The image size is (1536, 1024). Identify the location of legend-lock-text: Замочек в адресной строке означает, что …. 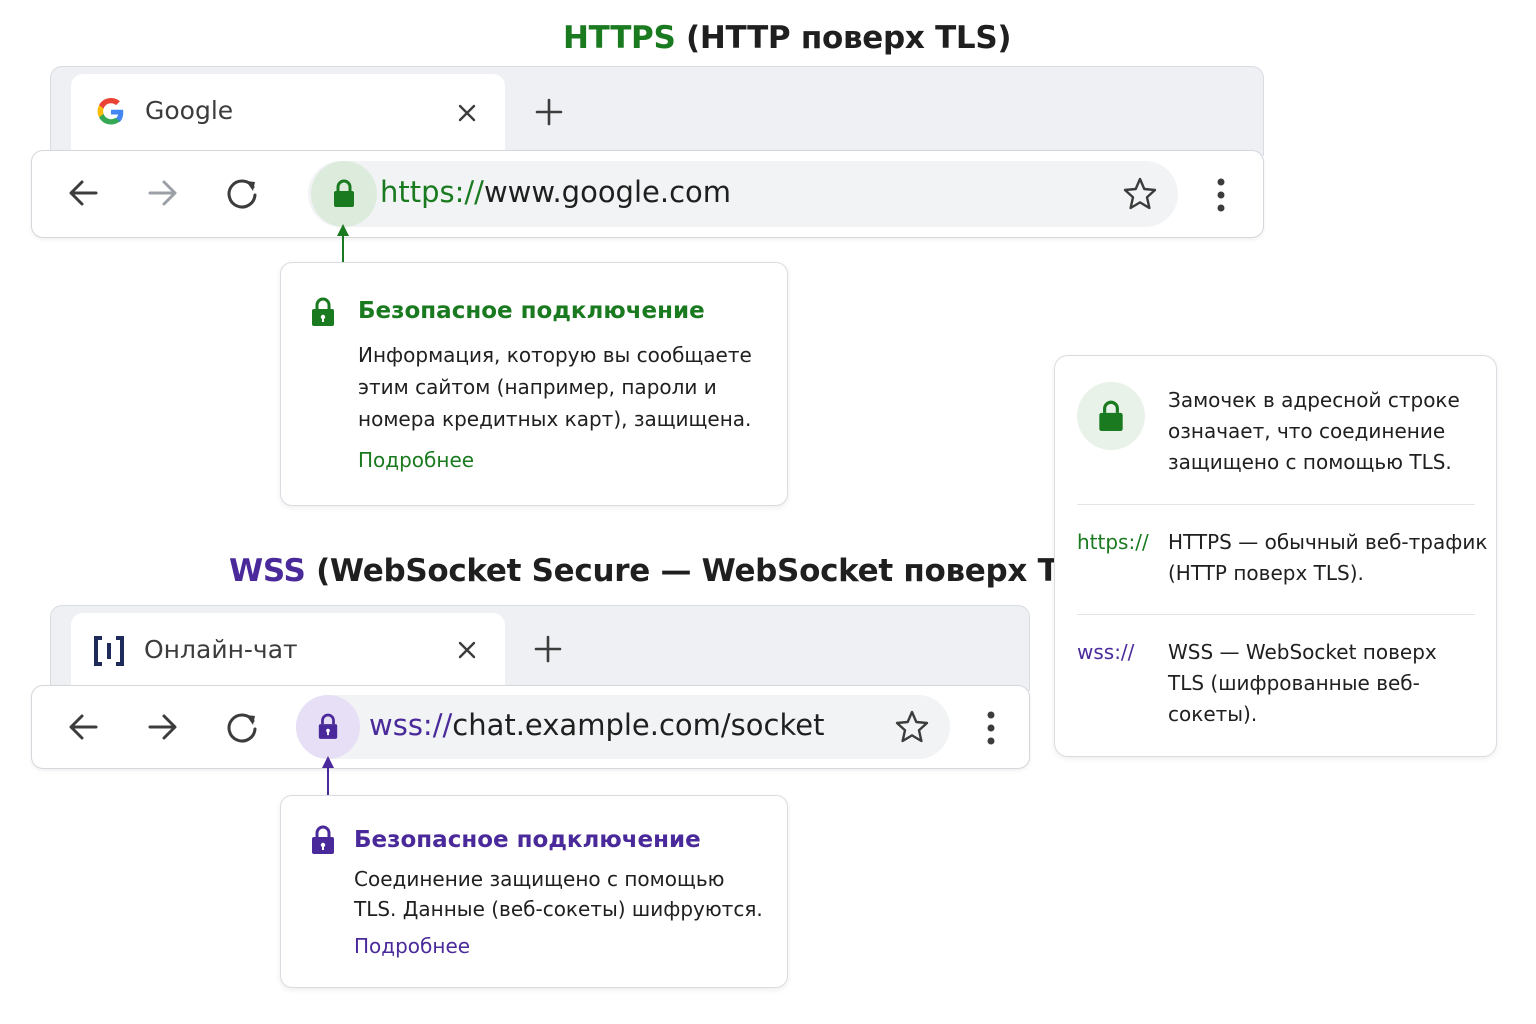
(1314, 431).